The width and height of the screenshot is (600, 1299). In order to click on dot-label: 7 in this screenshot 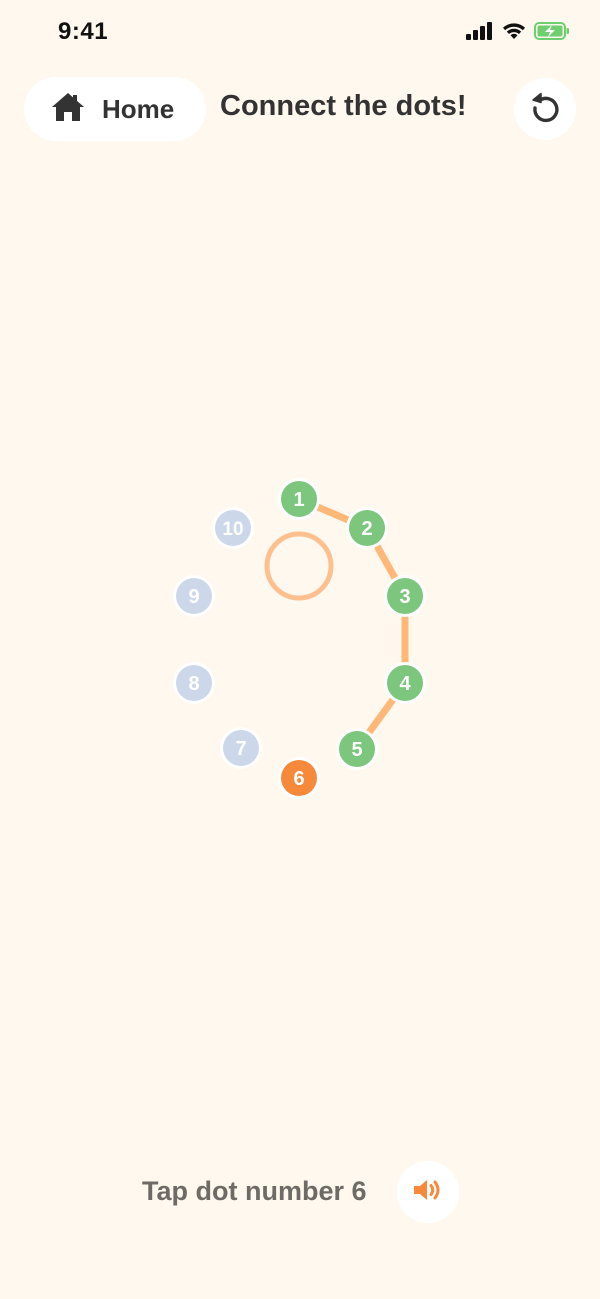, I will do `click(240, 749)`.